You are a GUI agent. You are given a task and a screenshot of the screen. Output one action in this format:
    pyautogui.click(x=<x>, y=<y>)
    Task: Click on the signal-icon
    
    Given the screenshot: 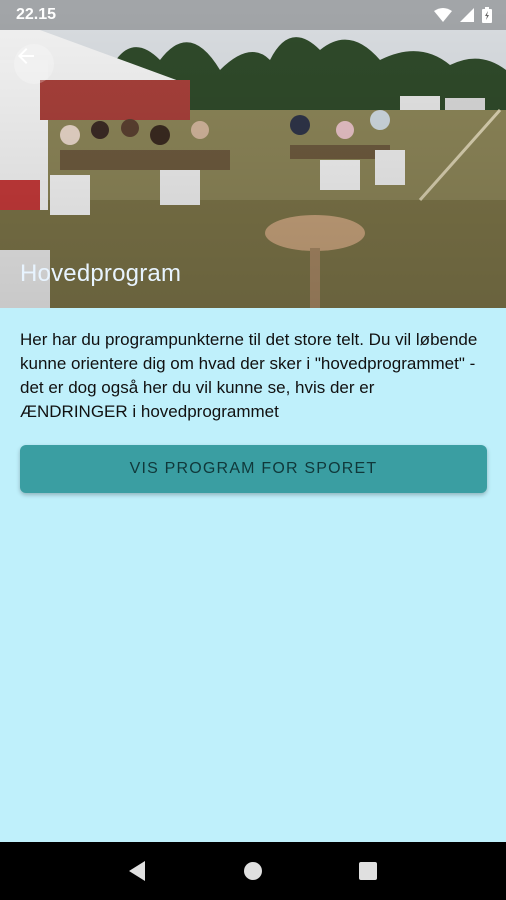 What is the action you would take?
    pyautogui.click(x=467, y=15)
    